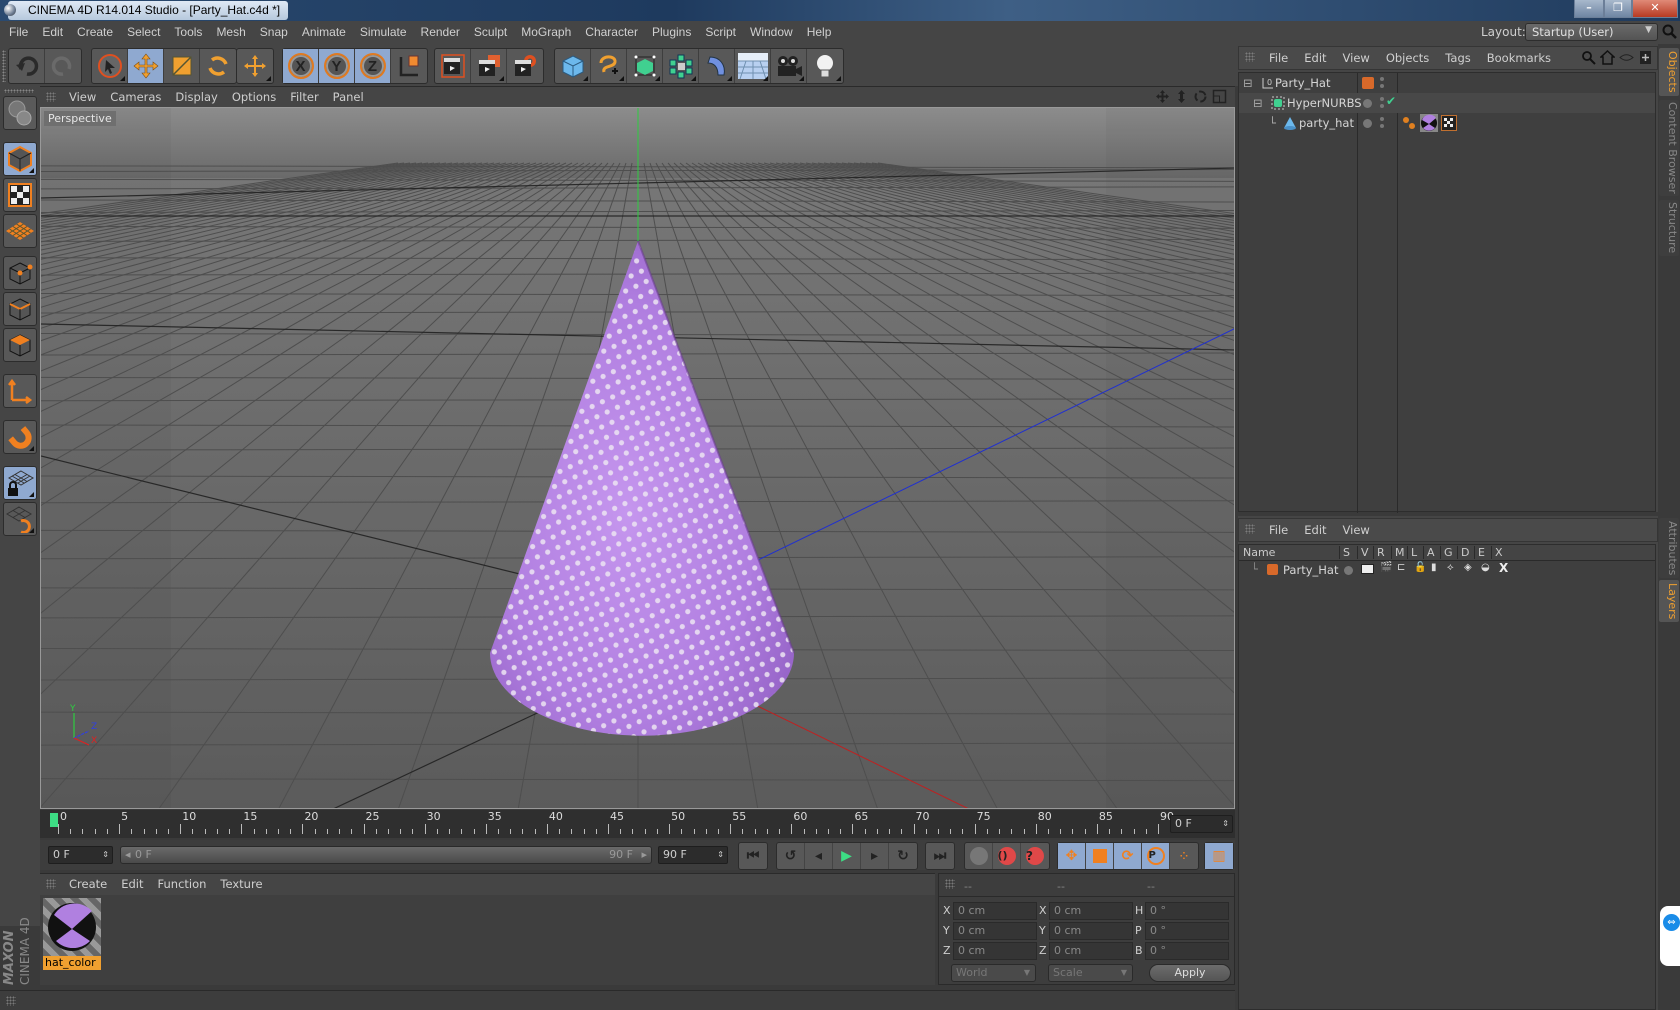  I want to click on maximize-icon, so click(1219, 96).